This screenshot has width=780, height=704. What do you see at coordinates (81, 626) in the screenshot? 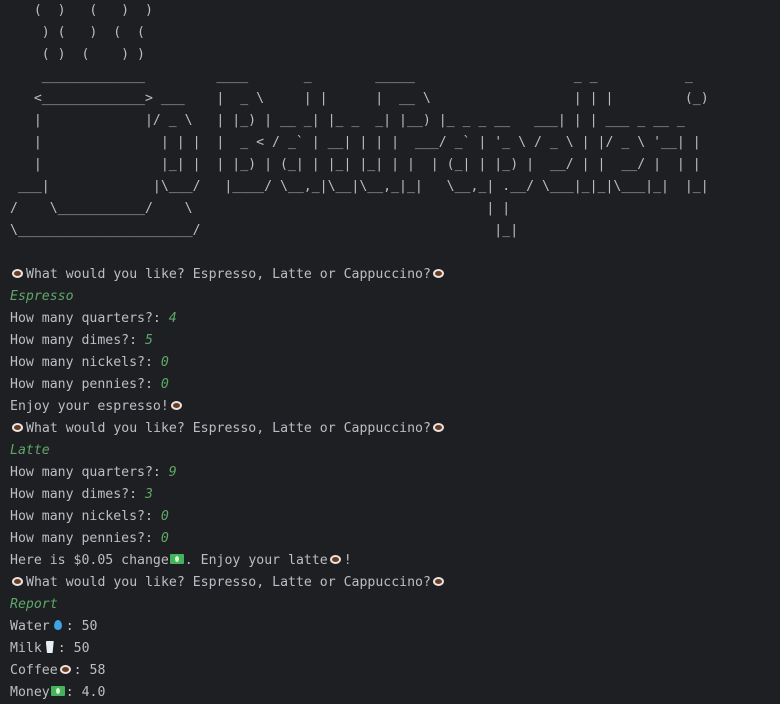
I see `water-value: : 50` at bounding box center [81, 626].